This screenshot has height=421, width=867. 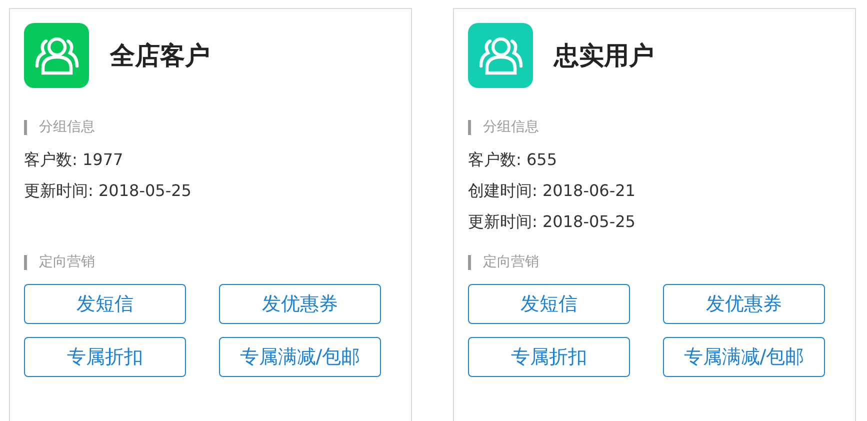 I want to click on group-title: 忠实用户, so click(x=604, y=56).